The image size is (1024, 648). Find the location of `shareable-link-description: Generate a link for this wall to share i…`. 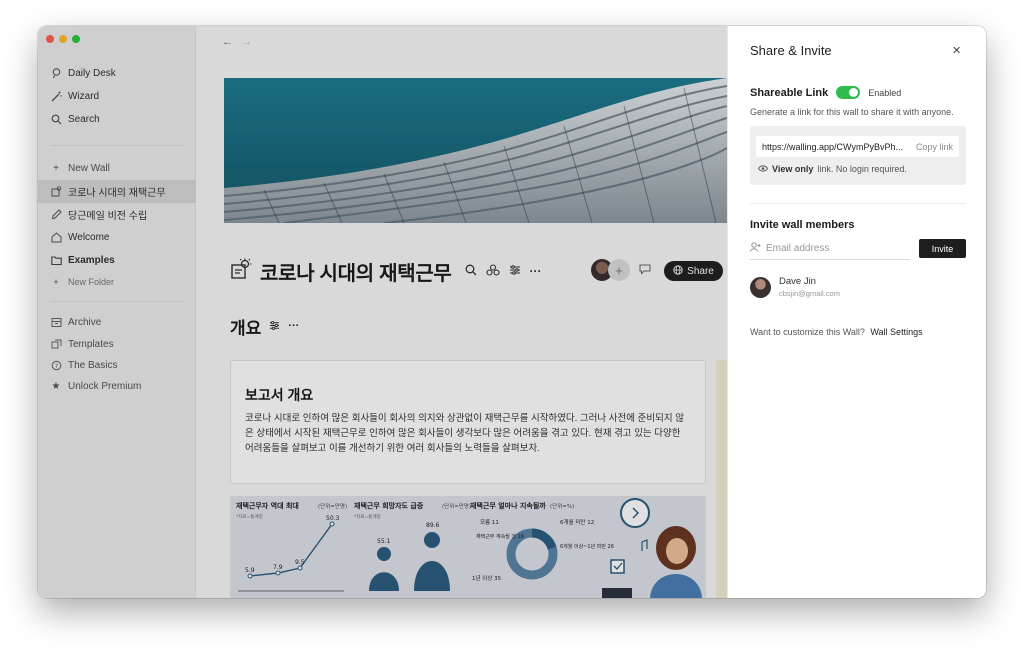

shareable-link-description: Generate a link for this wall to share i… is located at coordinates (852, 112).